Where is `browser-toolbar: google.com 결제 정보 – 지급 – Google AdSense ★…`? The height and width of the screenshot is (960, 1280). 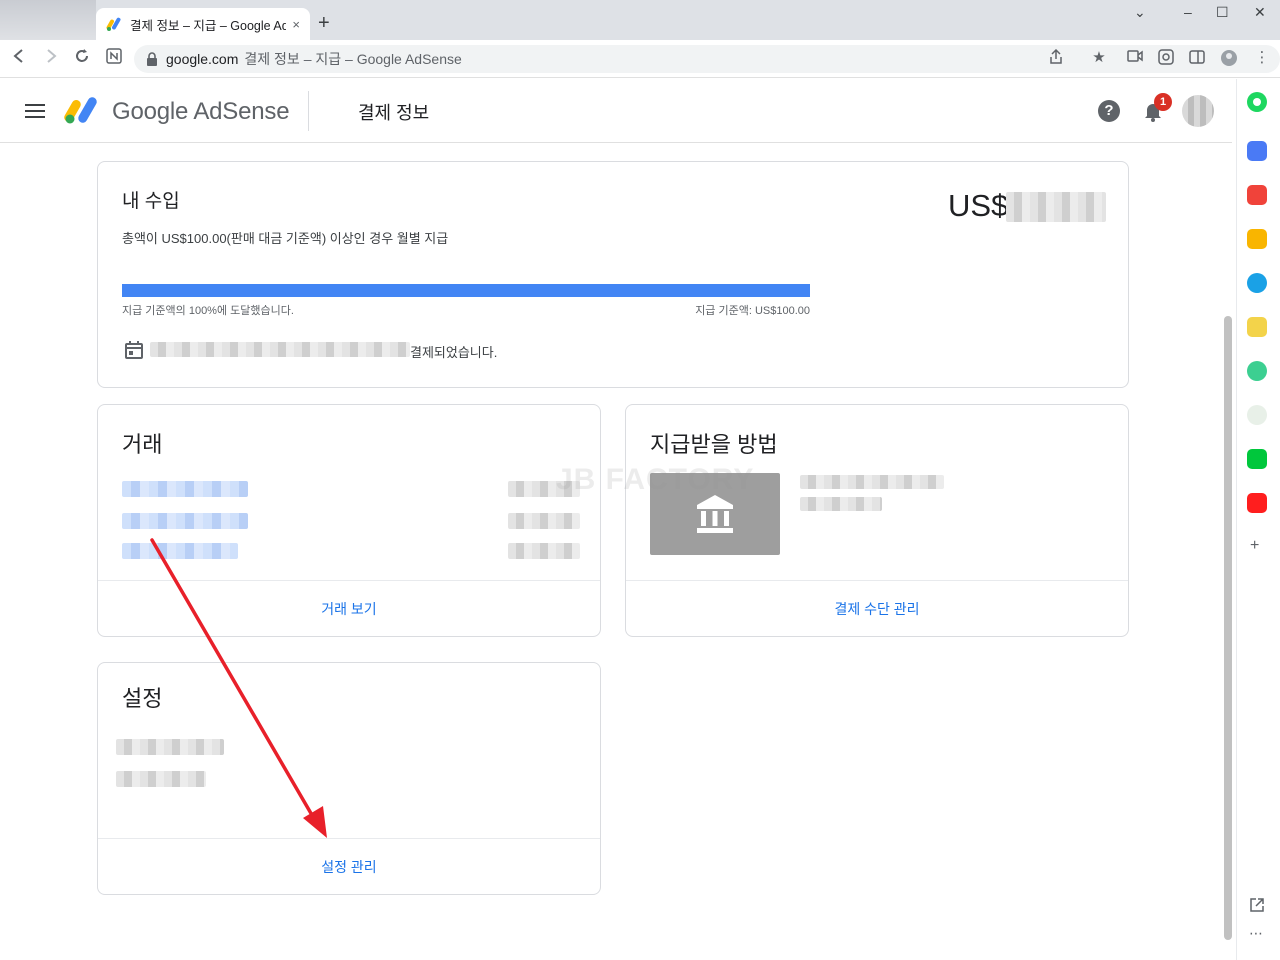 browser-toolbar: google.com 결제 정보 – 지급 – Google AdSense ★… is located at coordinates (640, 59).